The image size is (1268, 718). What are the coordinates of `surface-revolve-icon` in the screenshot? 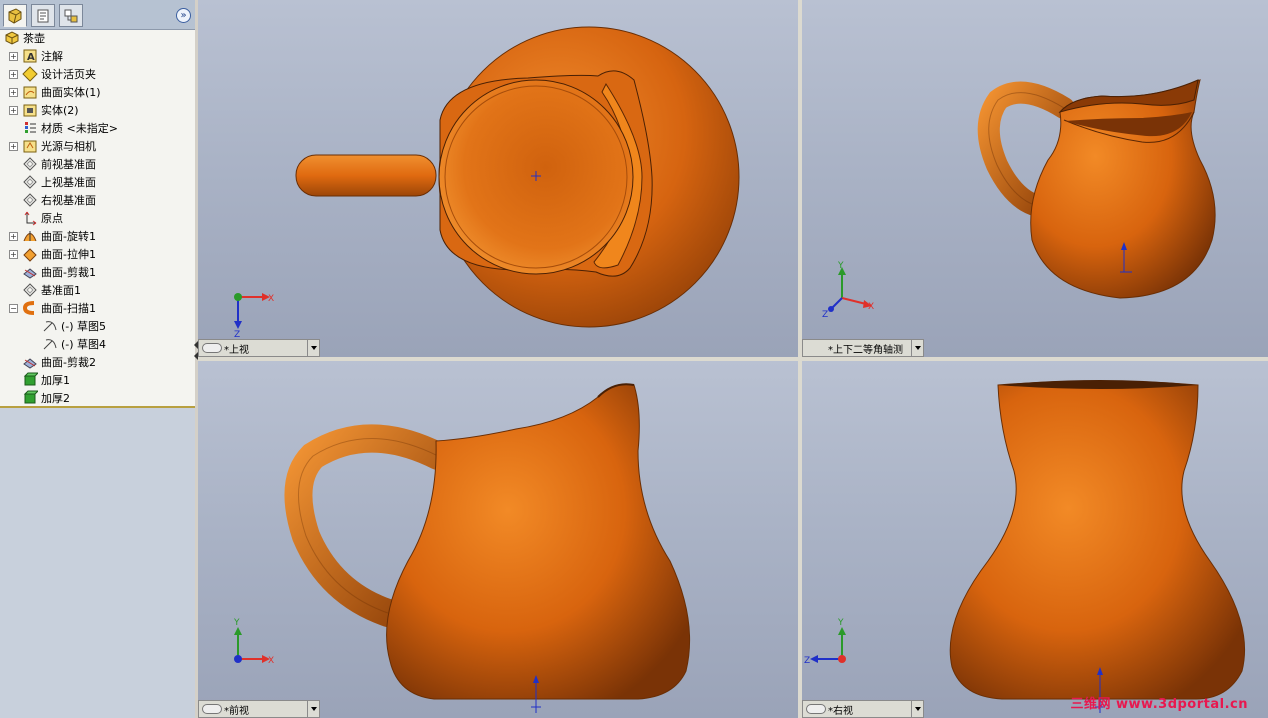 It's located at (30, 236).